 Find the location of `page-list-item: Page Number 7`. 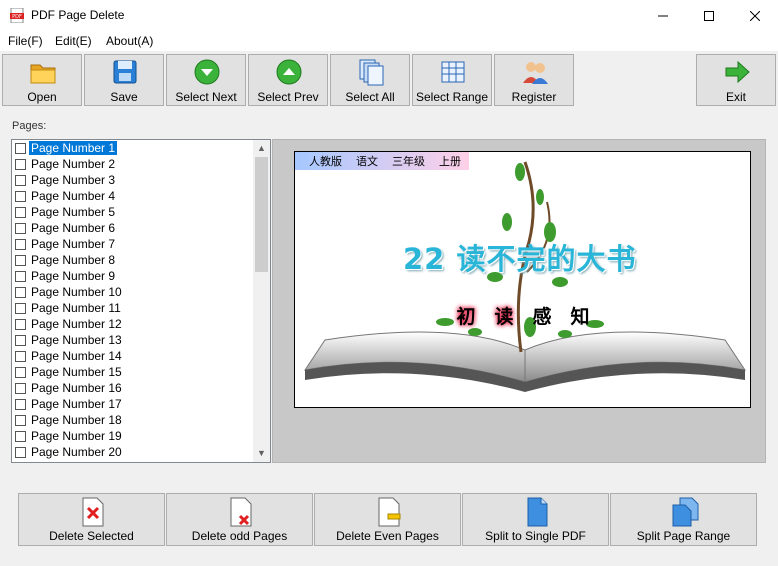

page-list-item: Page Number 7 is located at coordinates (132, 244).